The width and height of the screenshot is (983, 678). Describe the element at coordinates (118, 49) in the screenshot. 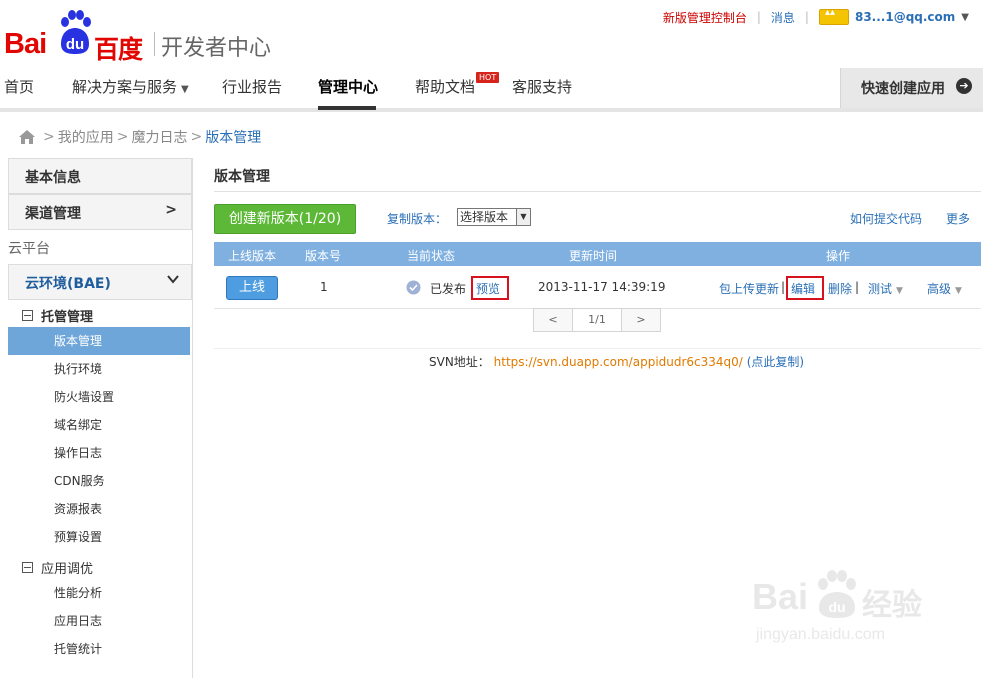

I see `logo-cn-text: 百度` at that location.